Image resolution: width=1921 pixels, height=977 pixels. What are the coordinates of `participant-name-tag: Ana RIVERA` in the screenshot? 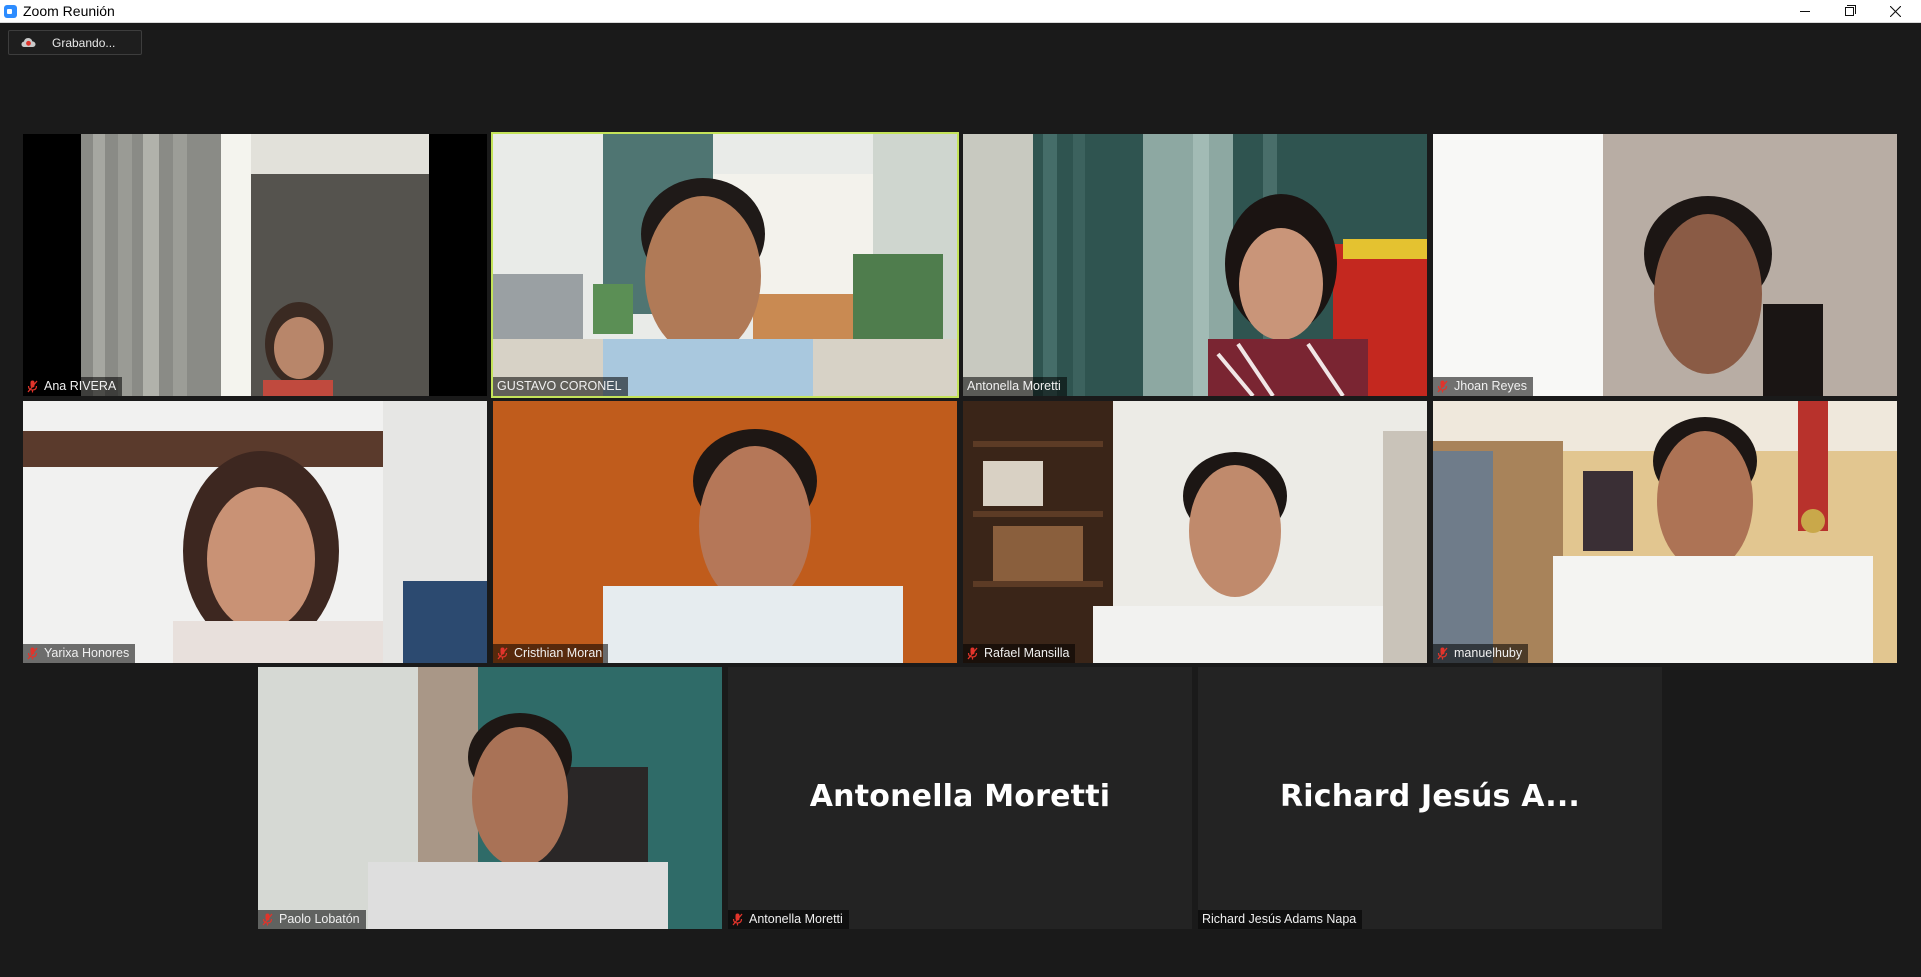 It's located at (73, 386).